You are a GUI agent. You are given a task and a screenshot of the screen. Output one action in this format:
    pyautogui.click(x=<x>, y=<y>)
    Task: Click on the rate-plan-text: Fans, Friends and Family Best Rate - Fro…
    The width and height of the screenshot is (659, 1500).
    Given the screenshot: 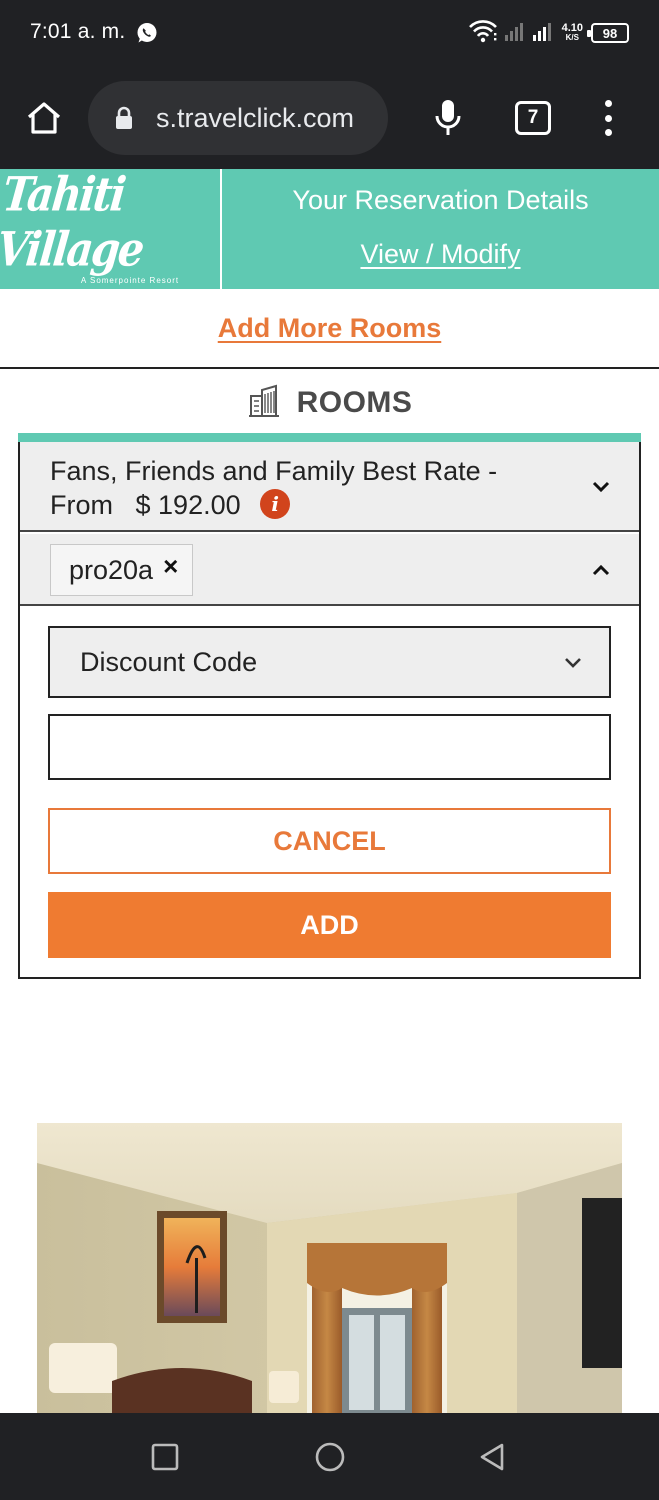 What is the action you would take?
    pyautogui.click(x=273, y=488)
    